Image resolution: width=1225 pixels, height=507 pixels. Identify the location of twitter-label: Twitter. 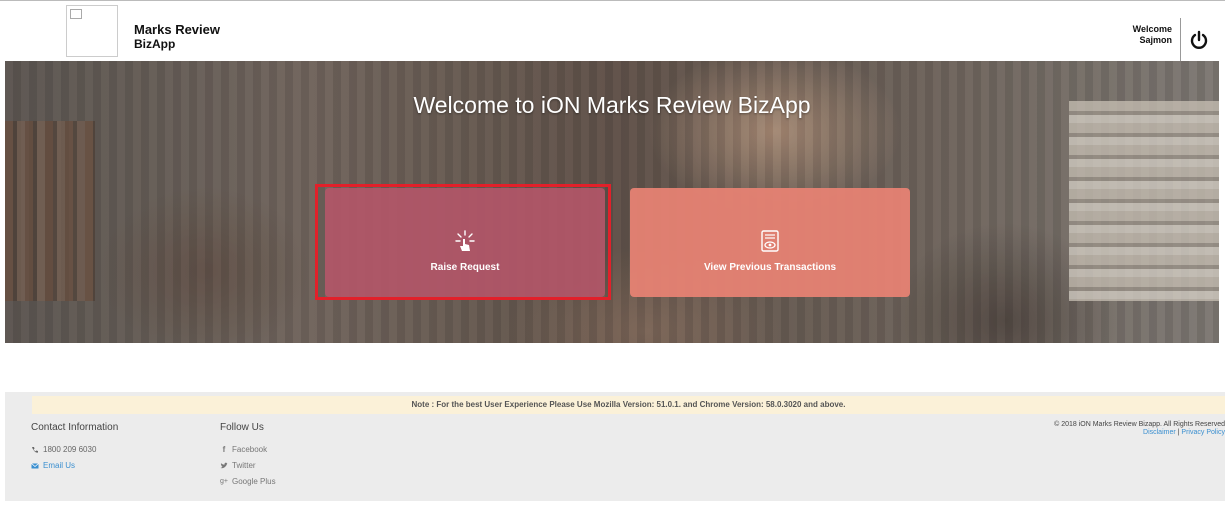
(244, 465).